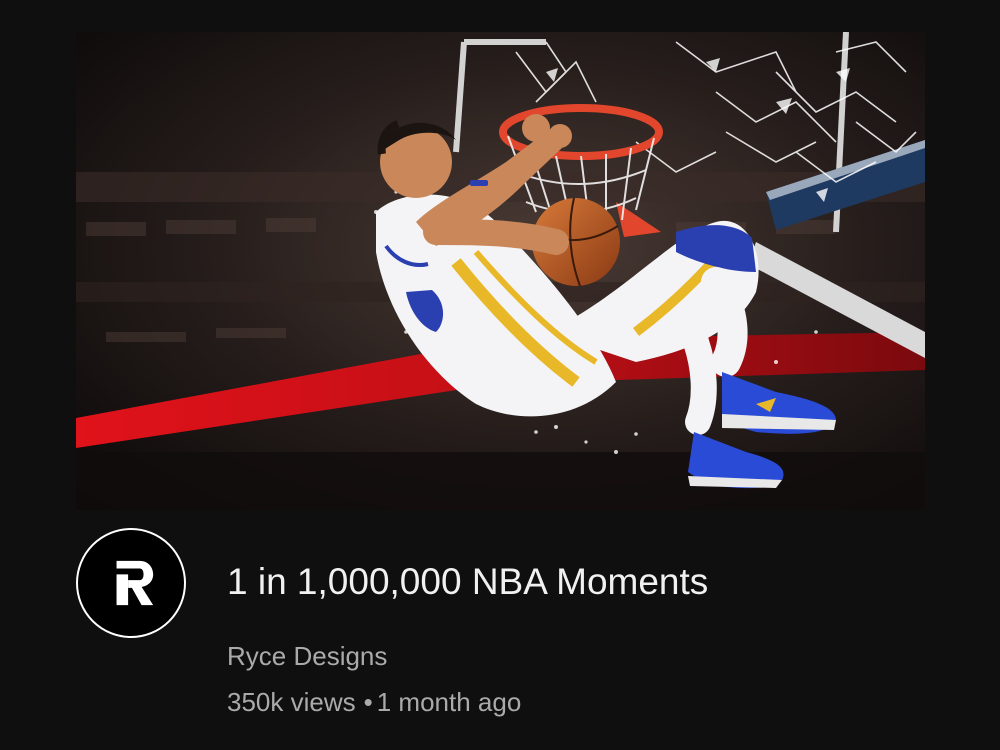 Image resolution: width=1000 pixels, height=750 pixels. Describe the element at coordinates (291, 702) in the screenshot. I see `view-count: 350k views` at that location.